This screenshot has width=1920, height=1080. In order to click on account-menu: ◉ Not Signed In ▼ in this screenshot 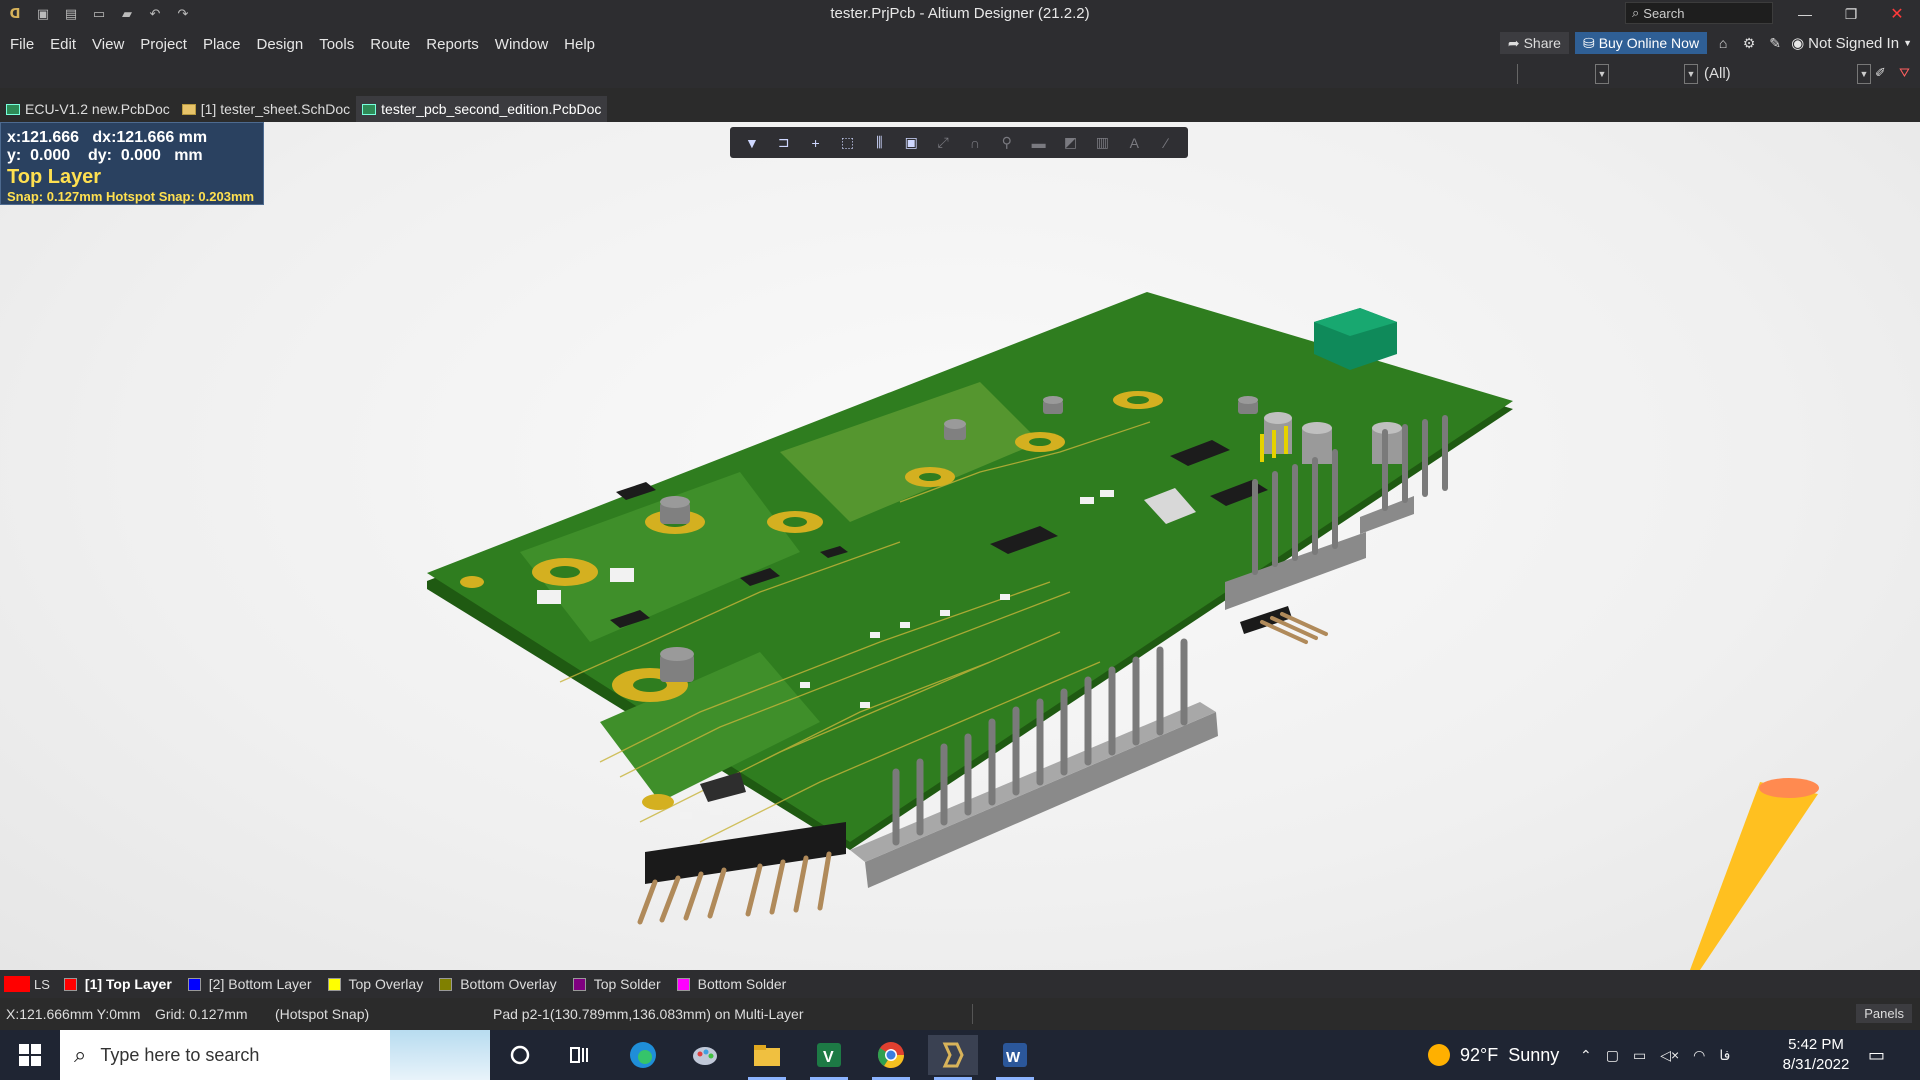, I will do `click(1851, 43)`.